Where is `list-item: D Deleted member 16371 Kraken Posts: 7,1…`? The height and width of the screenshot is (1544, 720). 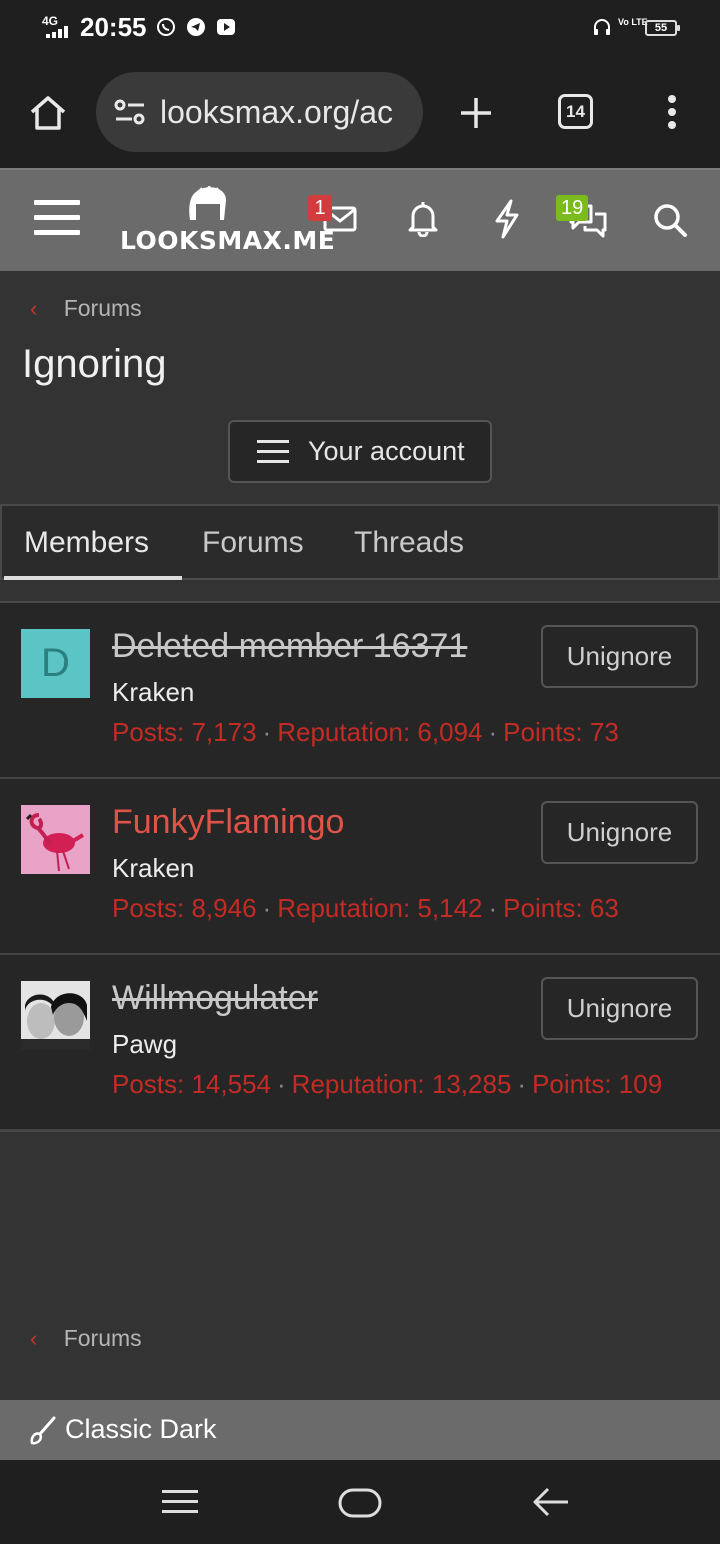 list-item: D Deleted member 16371 Kraken Posts: 7,1… is located at coordinates (360, 691).